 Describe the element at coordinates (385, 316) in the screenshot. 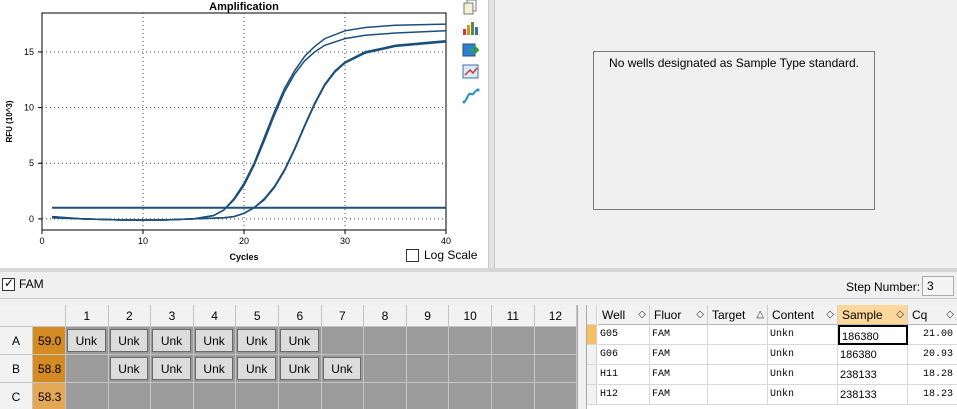

I see `plate-column-header: 8` at that location.